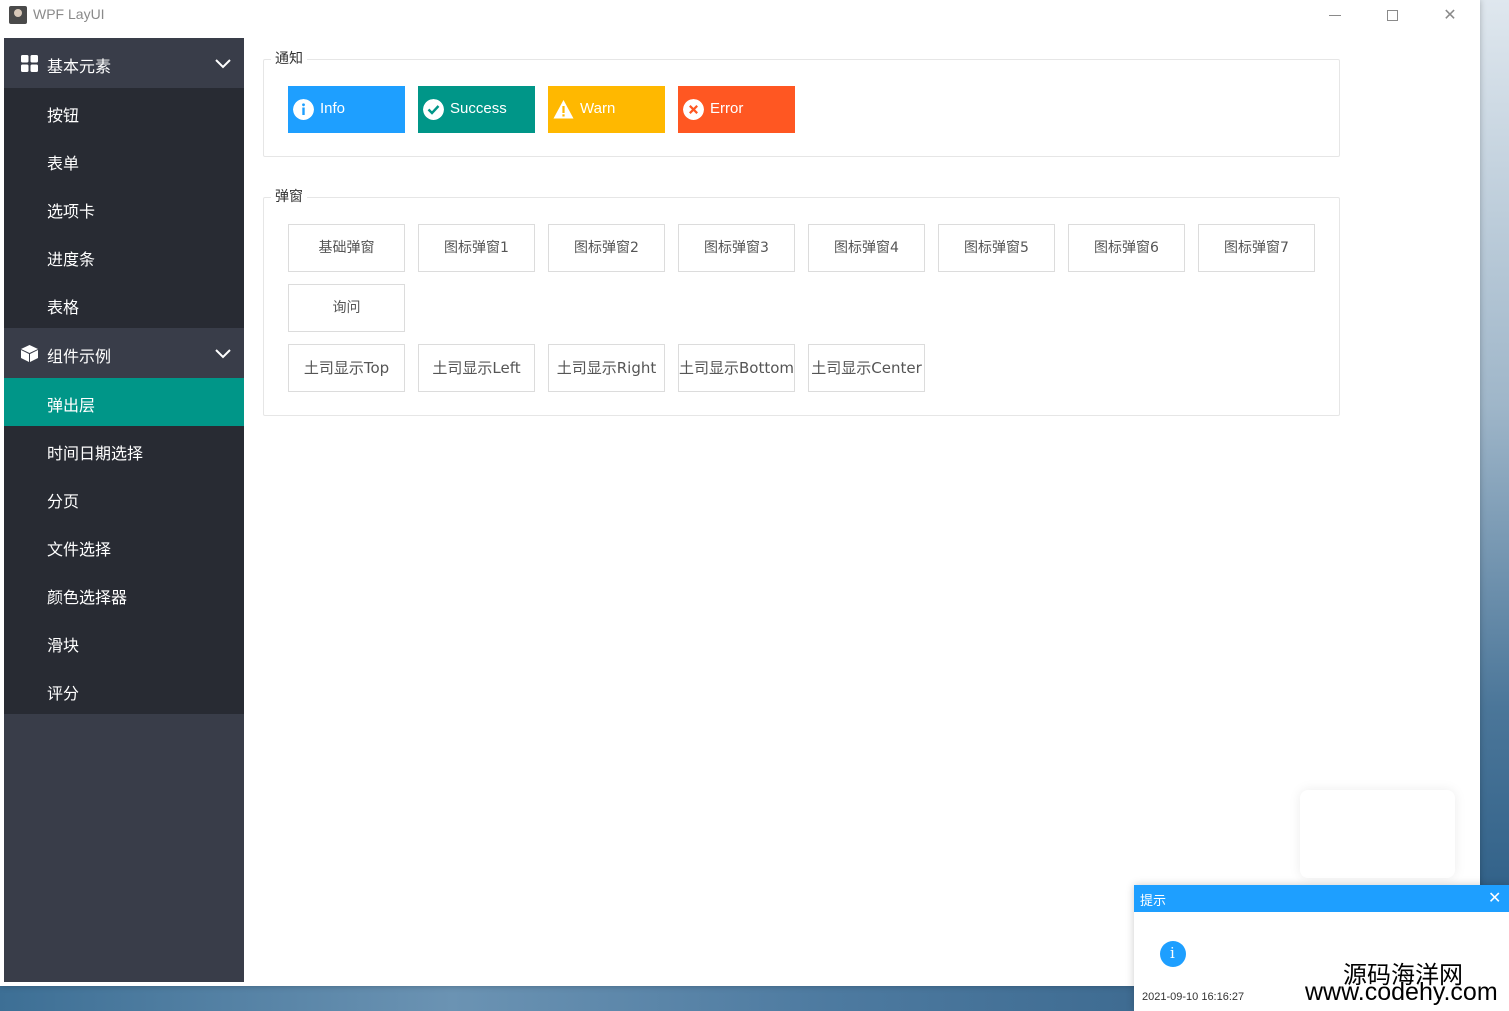  What do you see at coordinates (63, 307) in the screenshot?
I see `sidebar-item-label: 表格` at bounding box center [63, 307].